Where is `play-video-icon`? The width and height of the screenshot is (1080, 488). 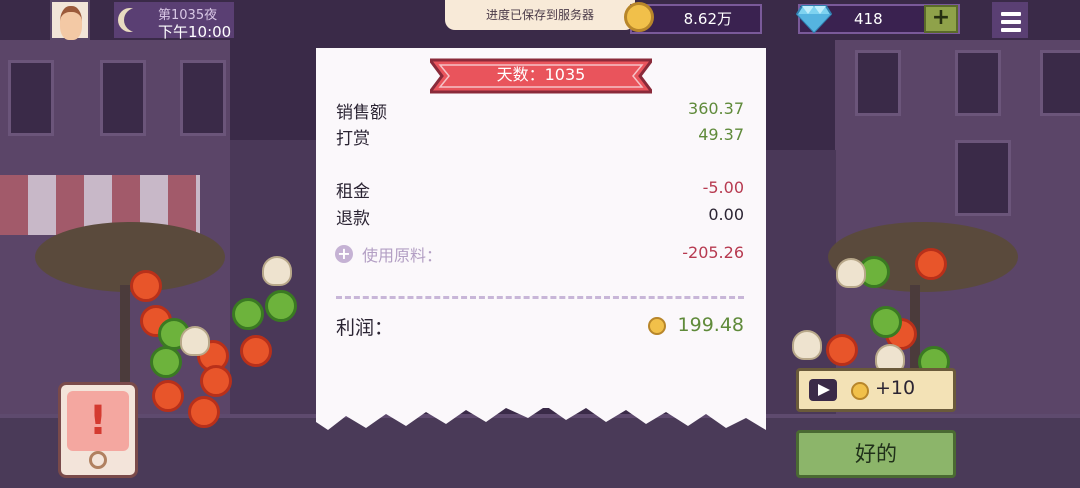 play-video-icon is located at coordinates (823, 390).